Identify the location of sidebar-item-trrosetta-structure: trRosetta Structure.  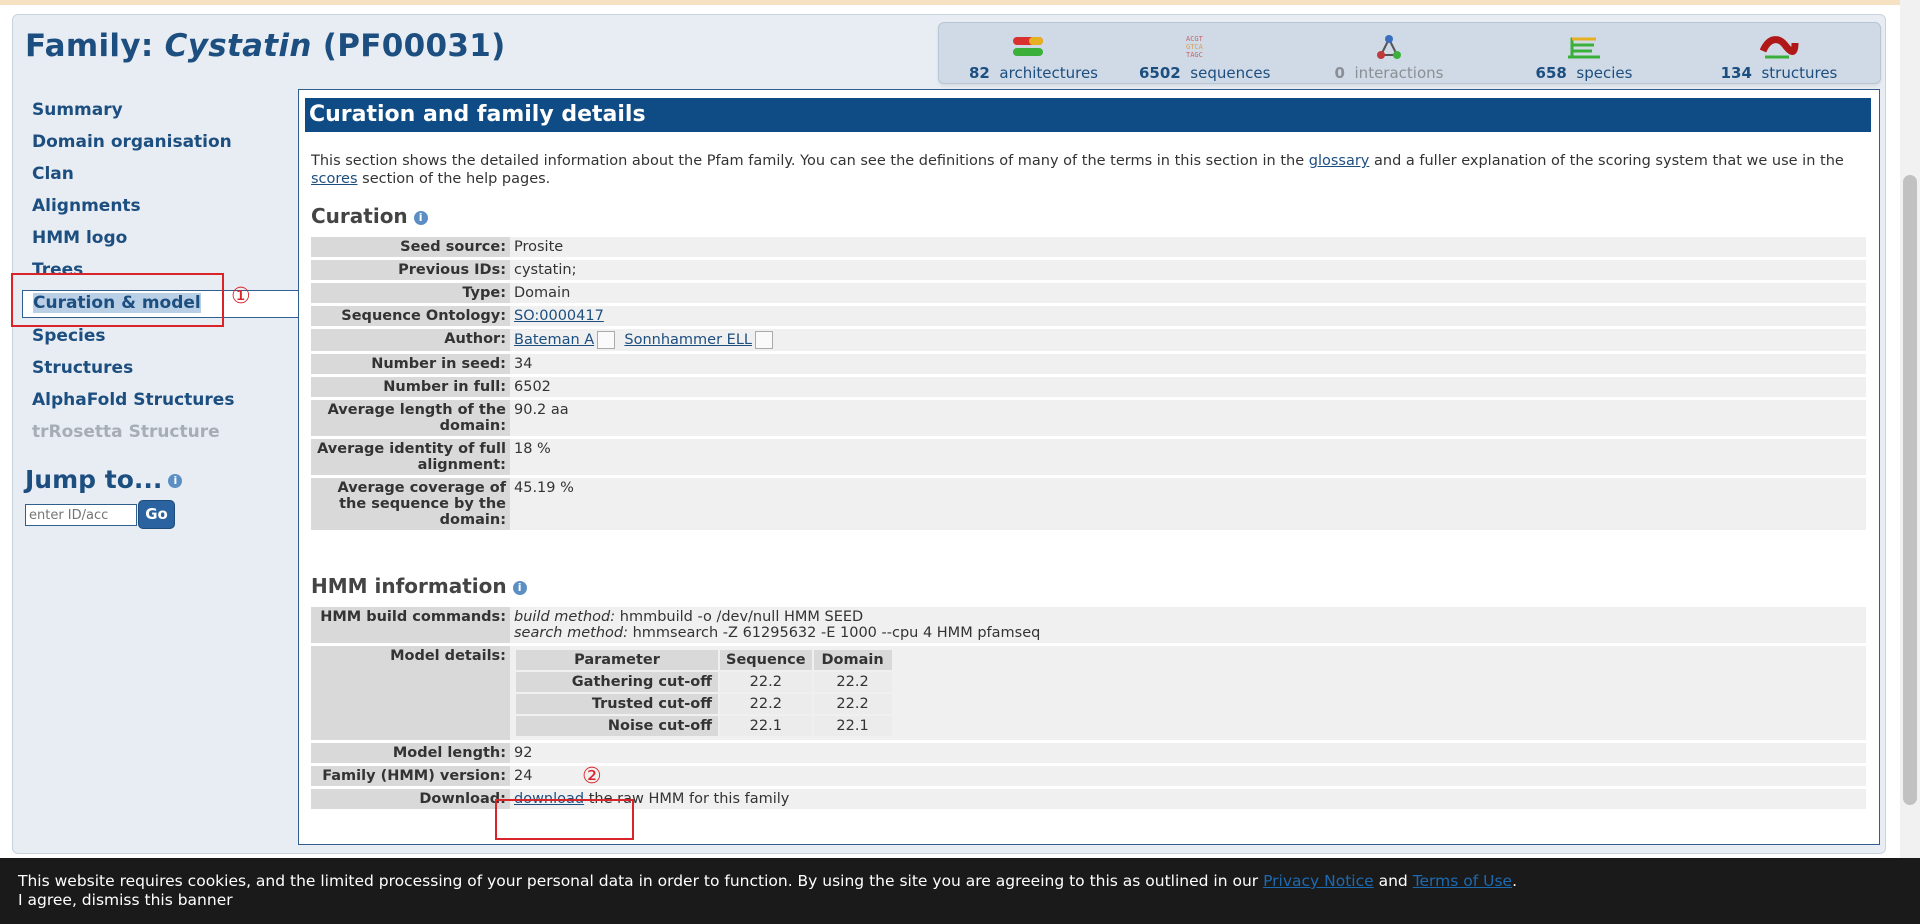
(126, 432).